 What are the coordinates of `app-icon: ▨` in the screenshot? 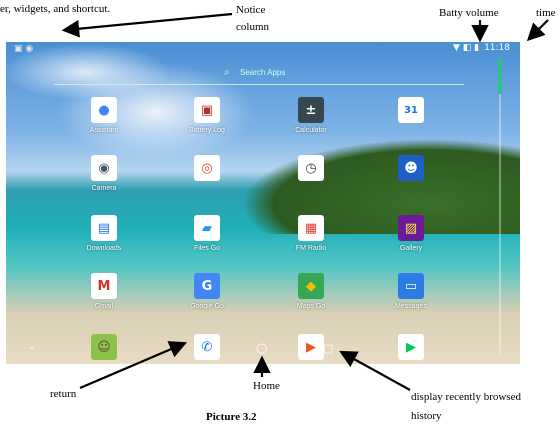 It's located at (411, 228).